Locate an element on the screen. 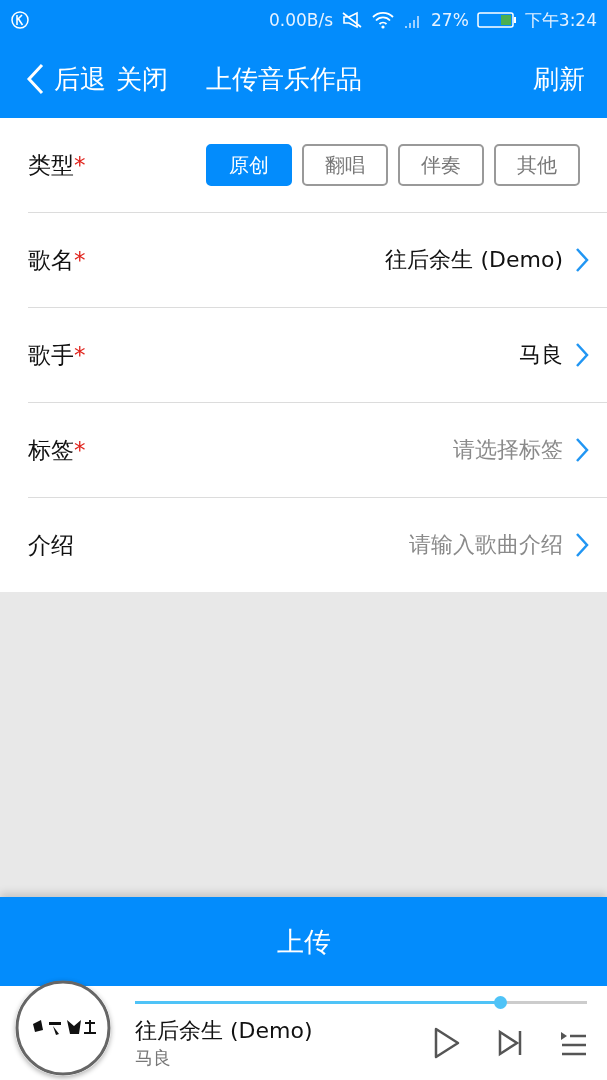 The image size is (607, 1080). page-title: 上传音乐作品 is located at coordinates (284, 79).